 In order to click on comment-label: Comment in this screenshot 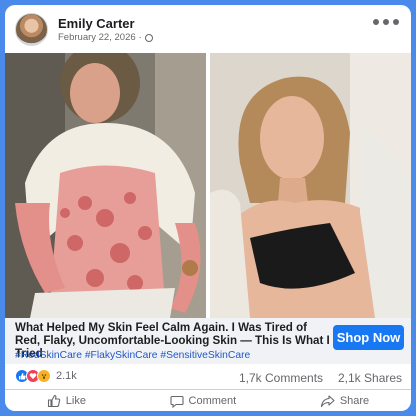, I will do `click(212, 400)`.